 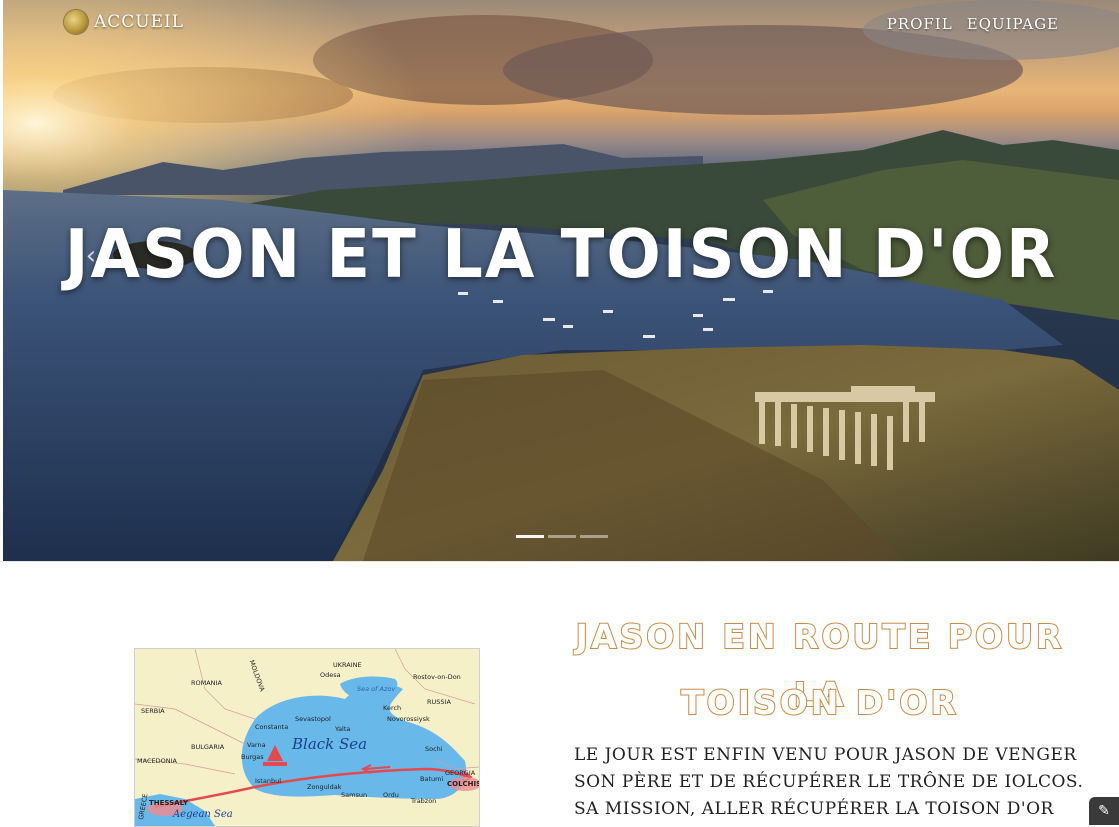 I want to click on map-label-georgia: GEORGIA, so click(x=460, y=773).